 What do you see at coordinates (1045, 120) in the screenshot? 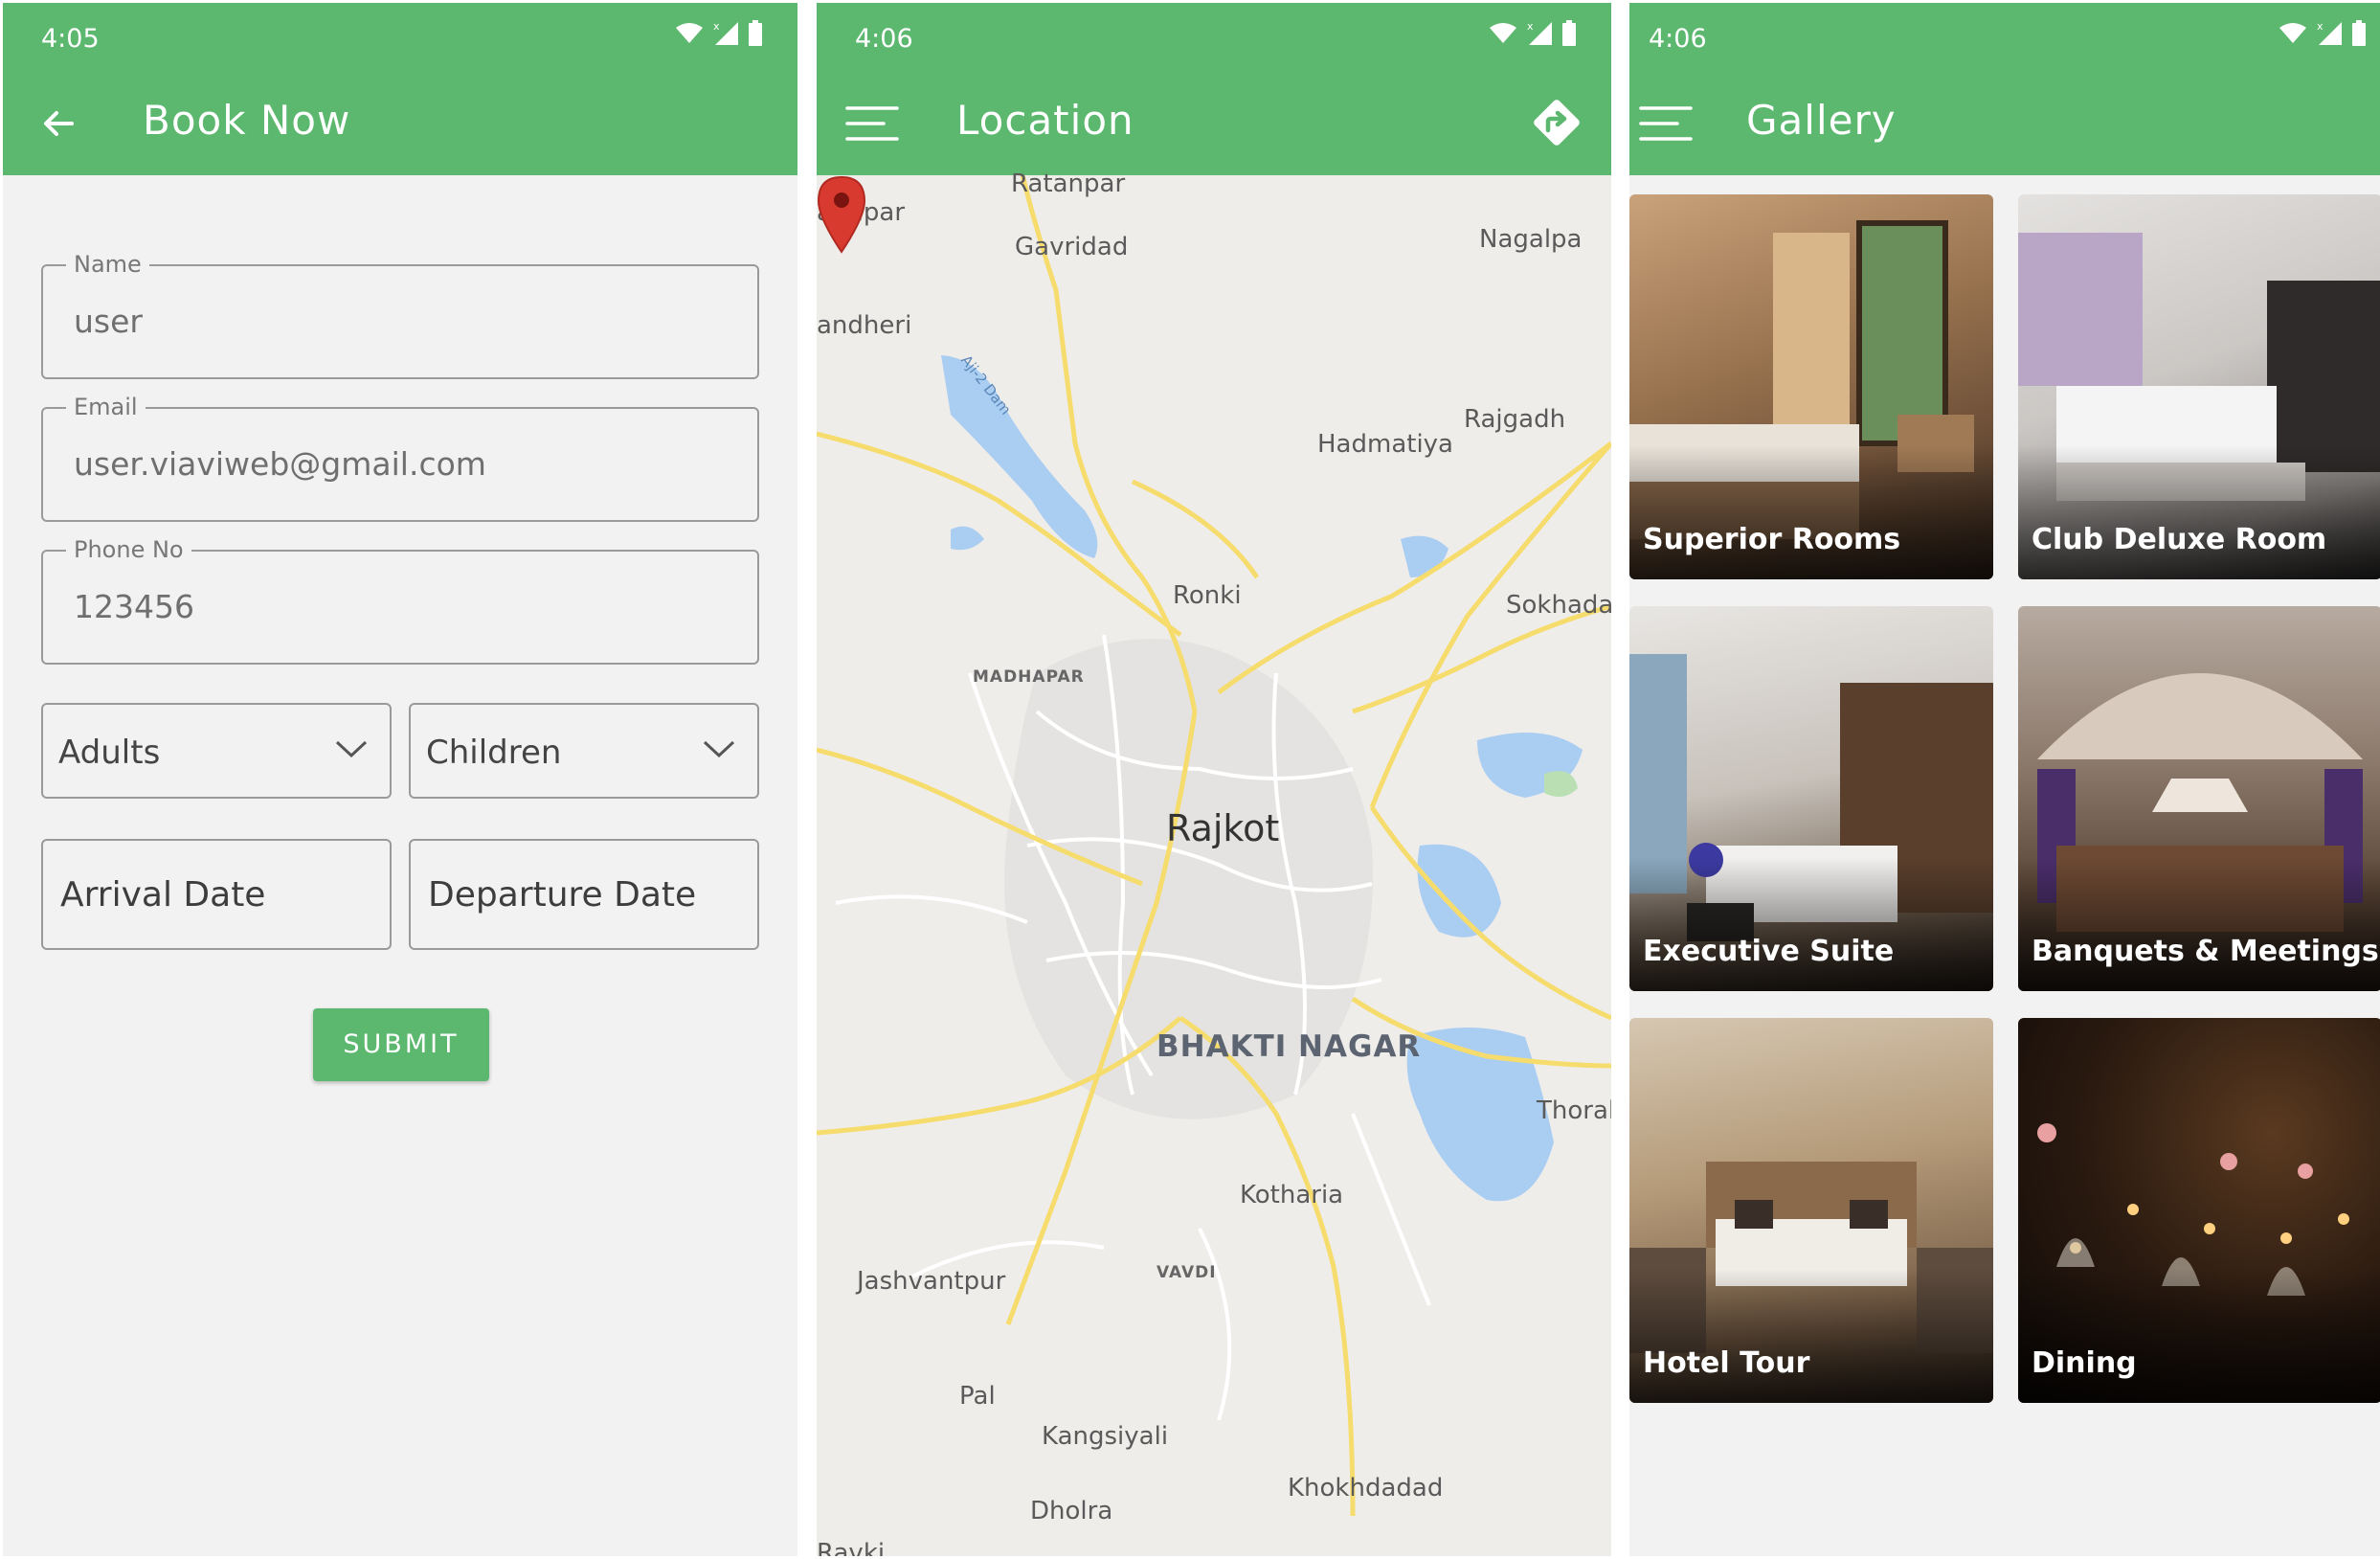
I see `page-title: Location` at bounding box center [1045, 120].